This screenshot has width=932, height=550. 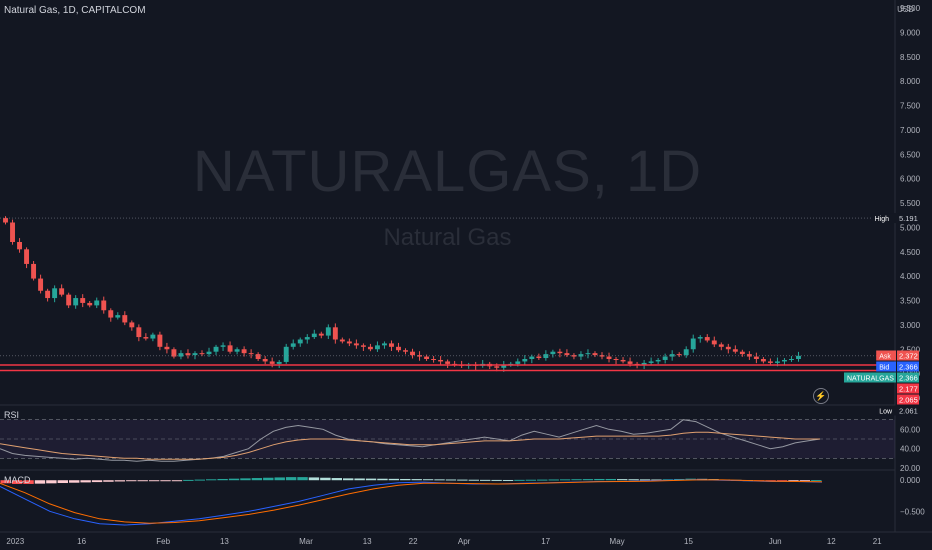 I want to click on lightning-icon: ⚡, so click(x=821, y=396).